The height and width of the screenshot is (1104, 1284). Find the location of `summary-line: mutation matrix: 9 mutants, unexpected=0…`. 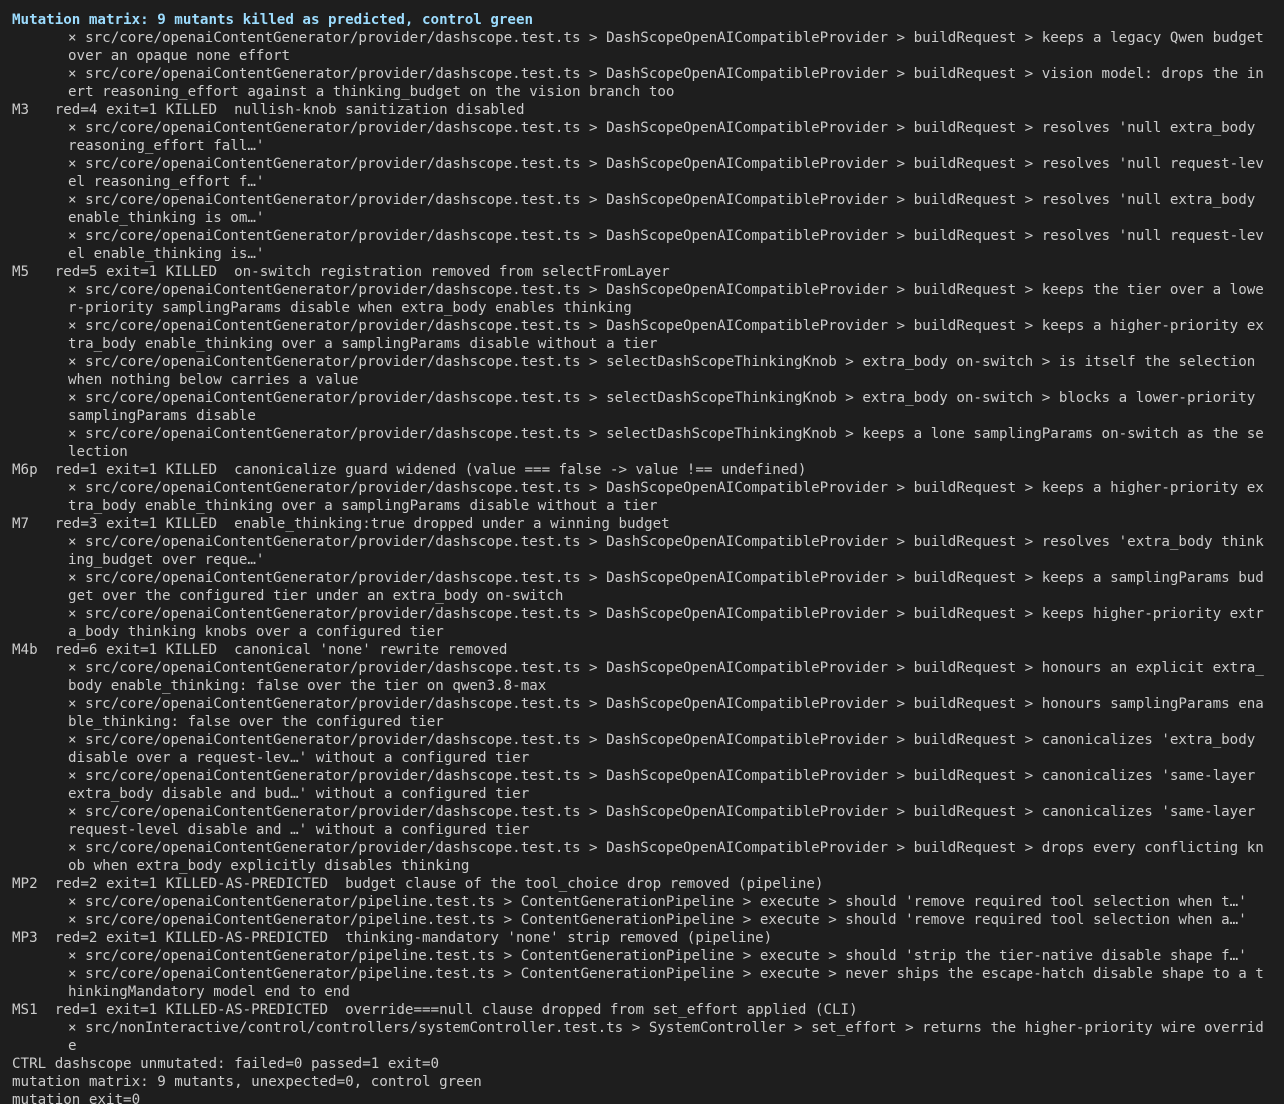

summary-line: mutation matrix: 9 mutants, unexpected=0… is located at coordinates (247, 1082).